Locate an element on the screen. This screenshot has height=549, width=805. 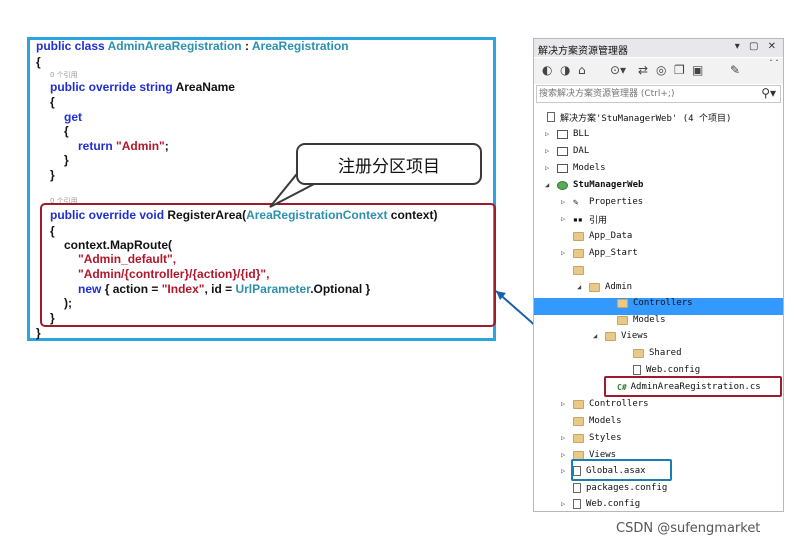
route-name-string: "Admin_default", is located at coordinates (127, 259).